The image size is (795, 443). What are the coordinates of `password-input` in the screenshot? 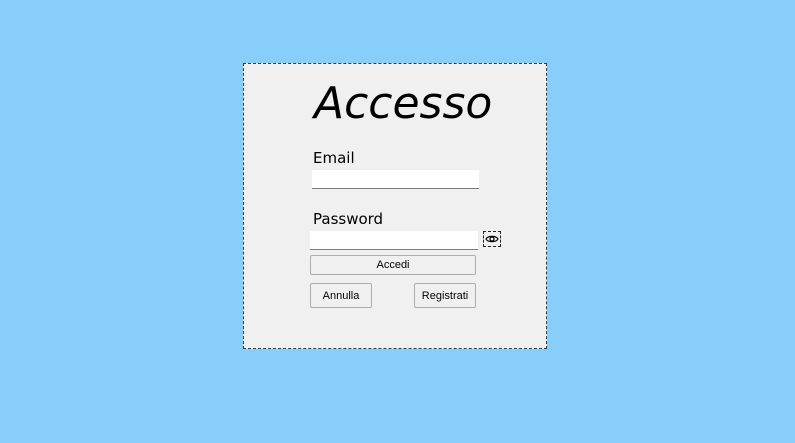 It's located at (394, 240).